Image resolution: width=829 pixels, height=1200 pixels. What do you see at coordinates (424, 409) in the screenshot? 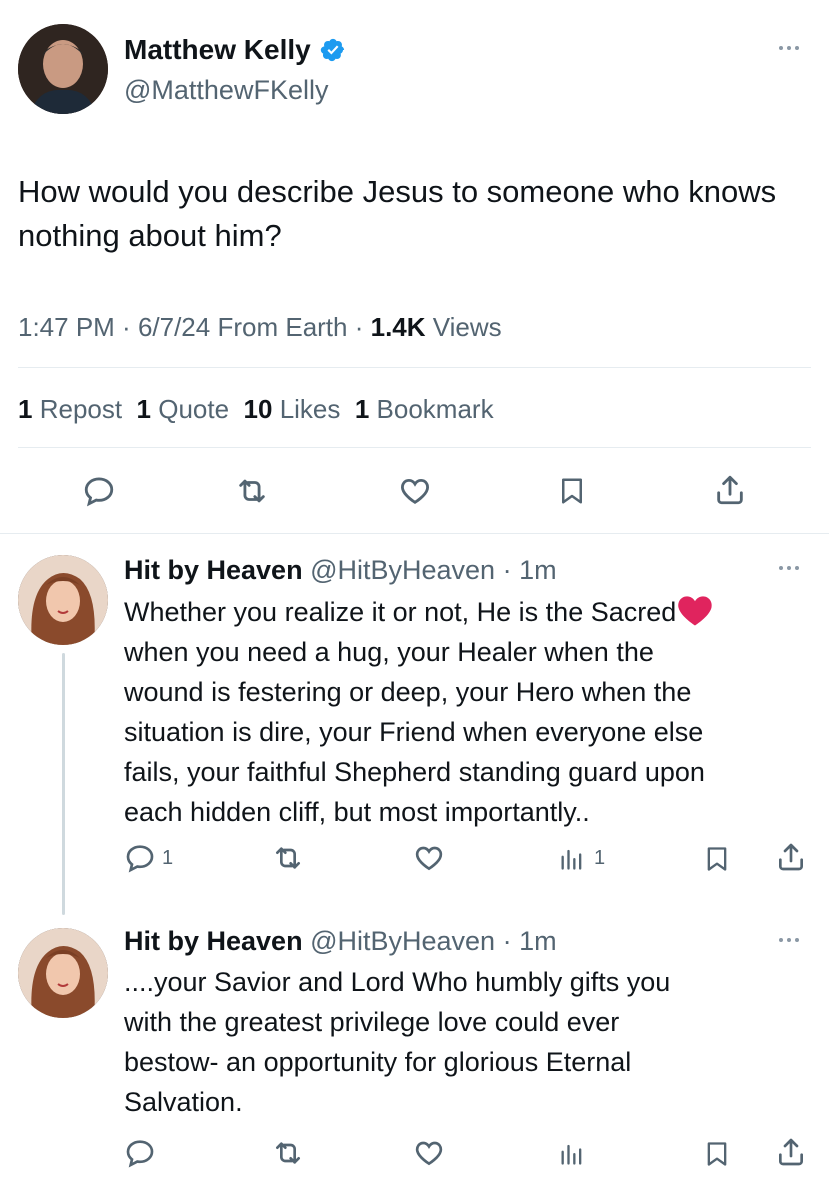
I see `bookmarks-stat: 1 Bookmark` at bounding box center [424, 409].